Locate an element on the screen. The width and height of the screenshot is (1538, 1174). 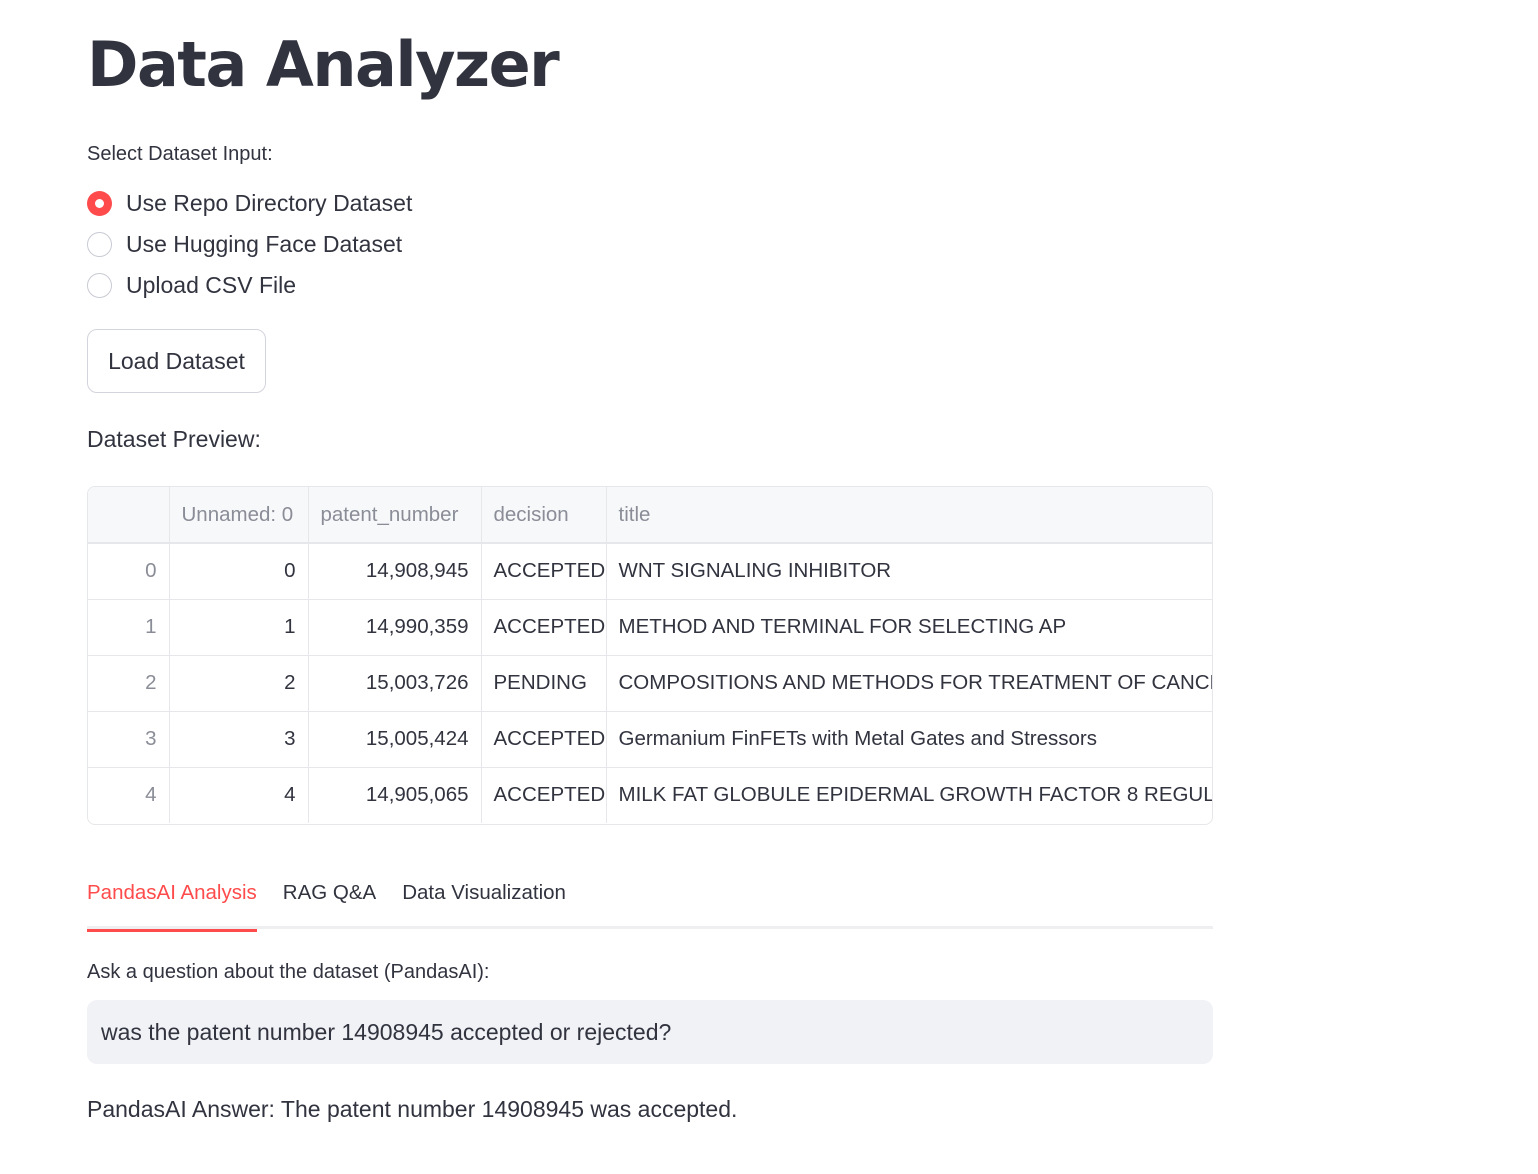
radio-upload-csv: Upload CSV File is located at coordinates (191, 285).